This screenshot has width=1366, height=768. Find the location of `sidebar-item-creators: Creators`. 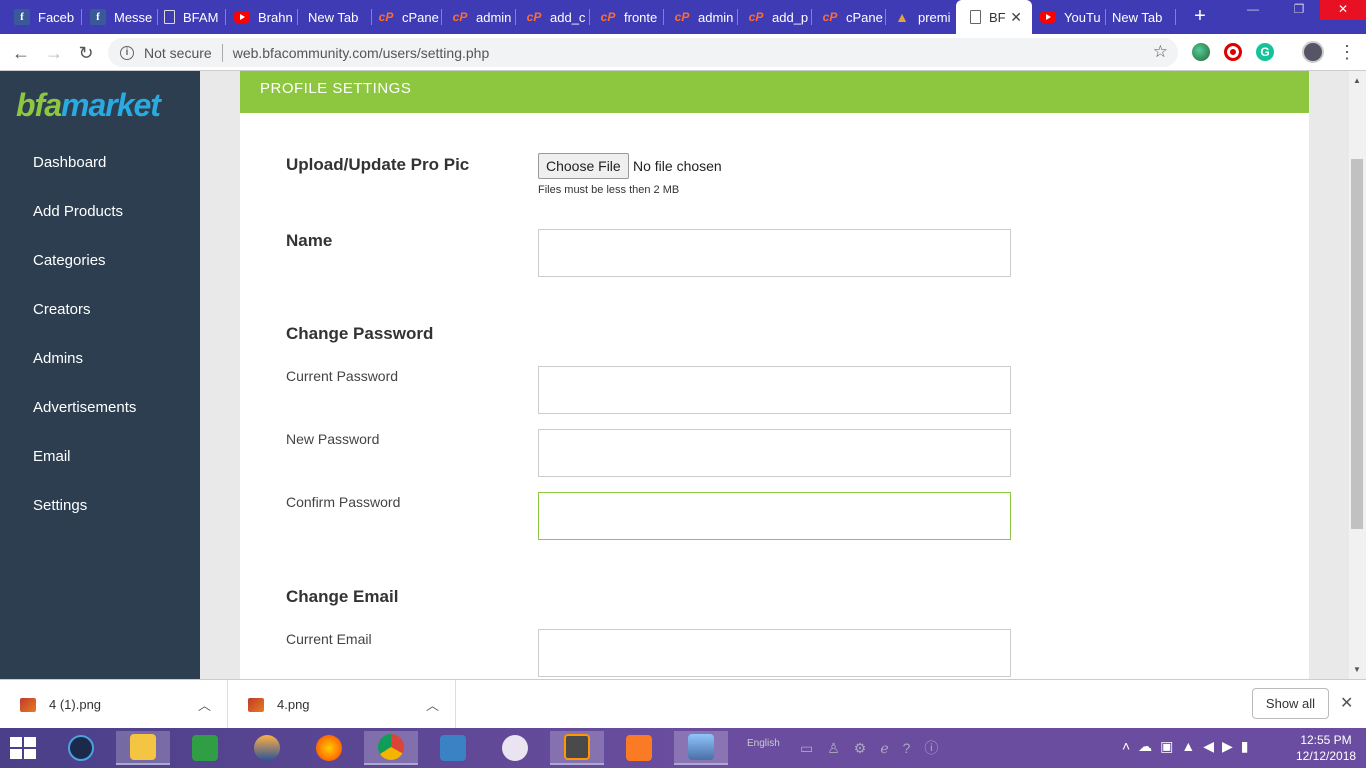

sidebar-item-creators: Creators is located at coordinates (62, 309).